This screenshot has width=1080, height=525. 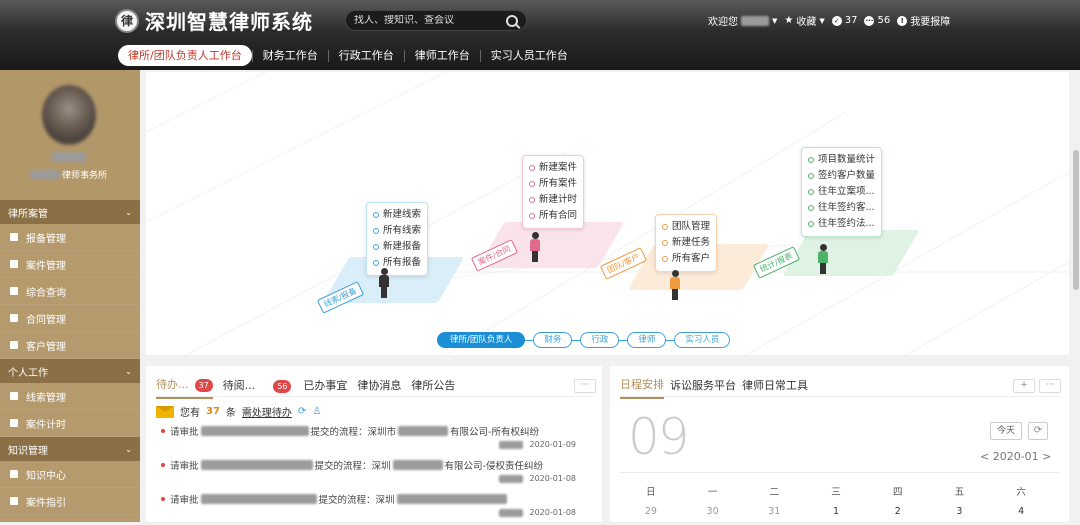 I want to click on calendar-date: 31, so click(x=774, y=511).